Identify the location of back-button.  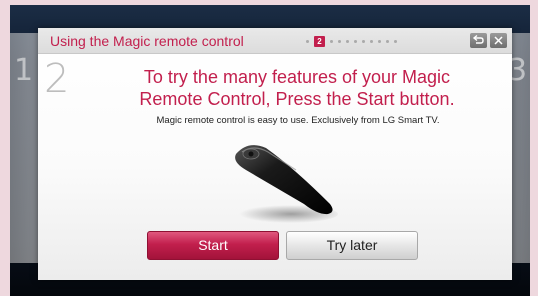
(478, 40).